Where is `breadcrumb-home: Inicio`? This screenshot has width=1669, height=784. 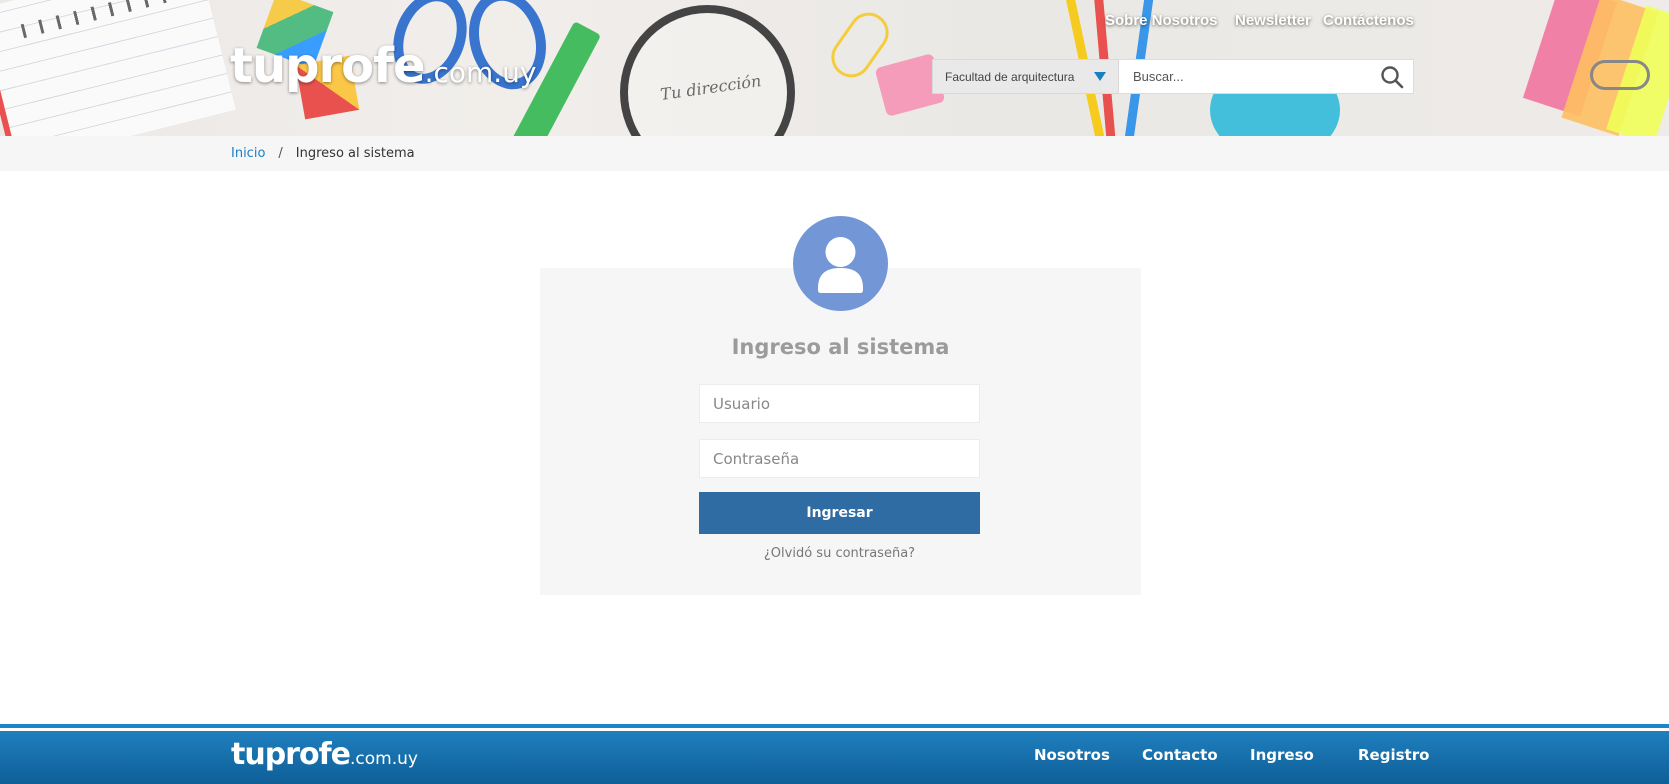 breadcrumb-home: Inicio is located at coordinates (248, 153).